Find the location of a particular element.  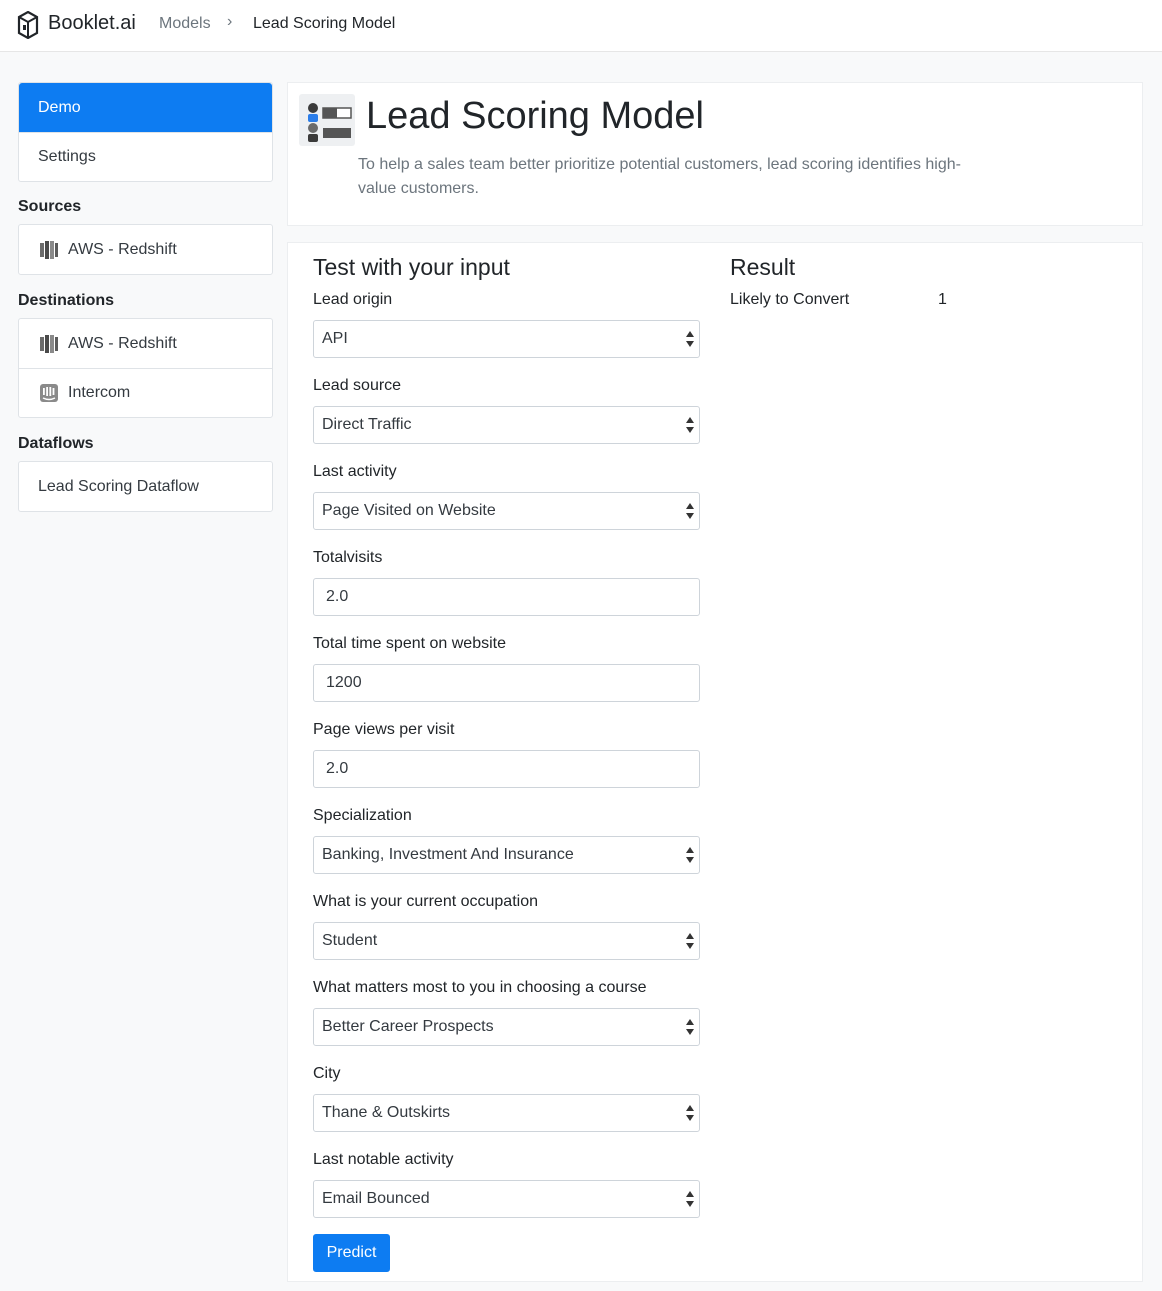

select-field: Banking, Investment And Insurance is located at coordinates (506, 855).